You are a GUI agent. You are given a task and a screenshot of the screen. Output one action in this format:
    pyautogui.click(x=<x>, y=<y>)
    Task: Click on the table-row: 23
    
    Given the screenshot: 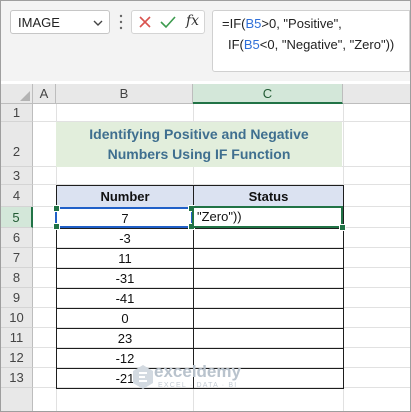 What is the action you would take?
    pyautogui.click(x=200, y=338)
    